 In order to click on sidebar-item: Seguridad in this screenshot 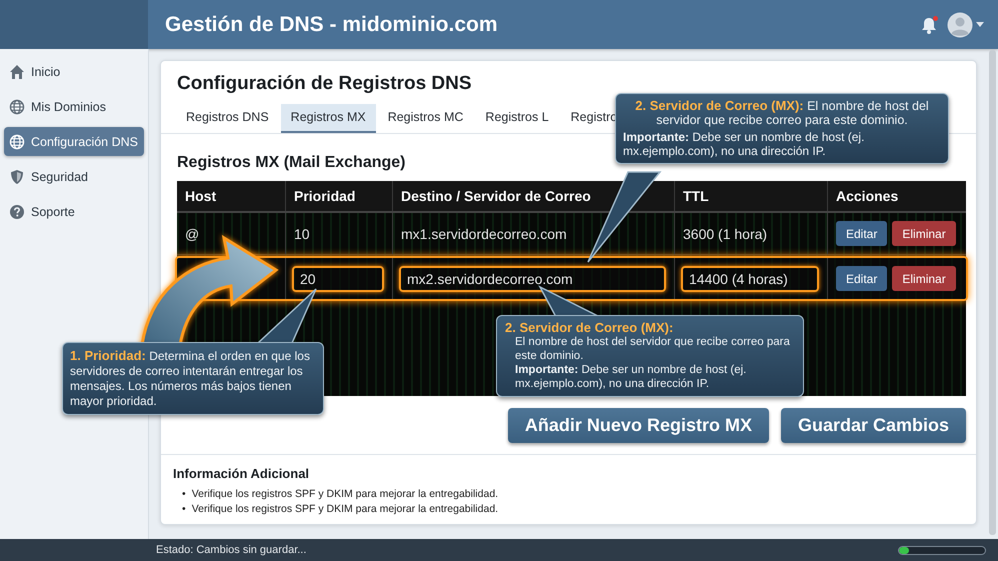, I will do `click(74, 176)`.